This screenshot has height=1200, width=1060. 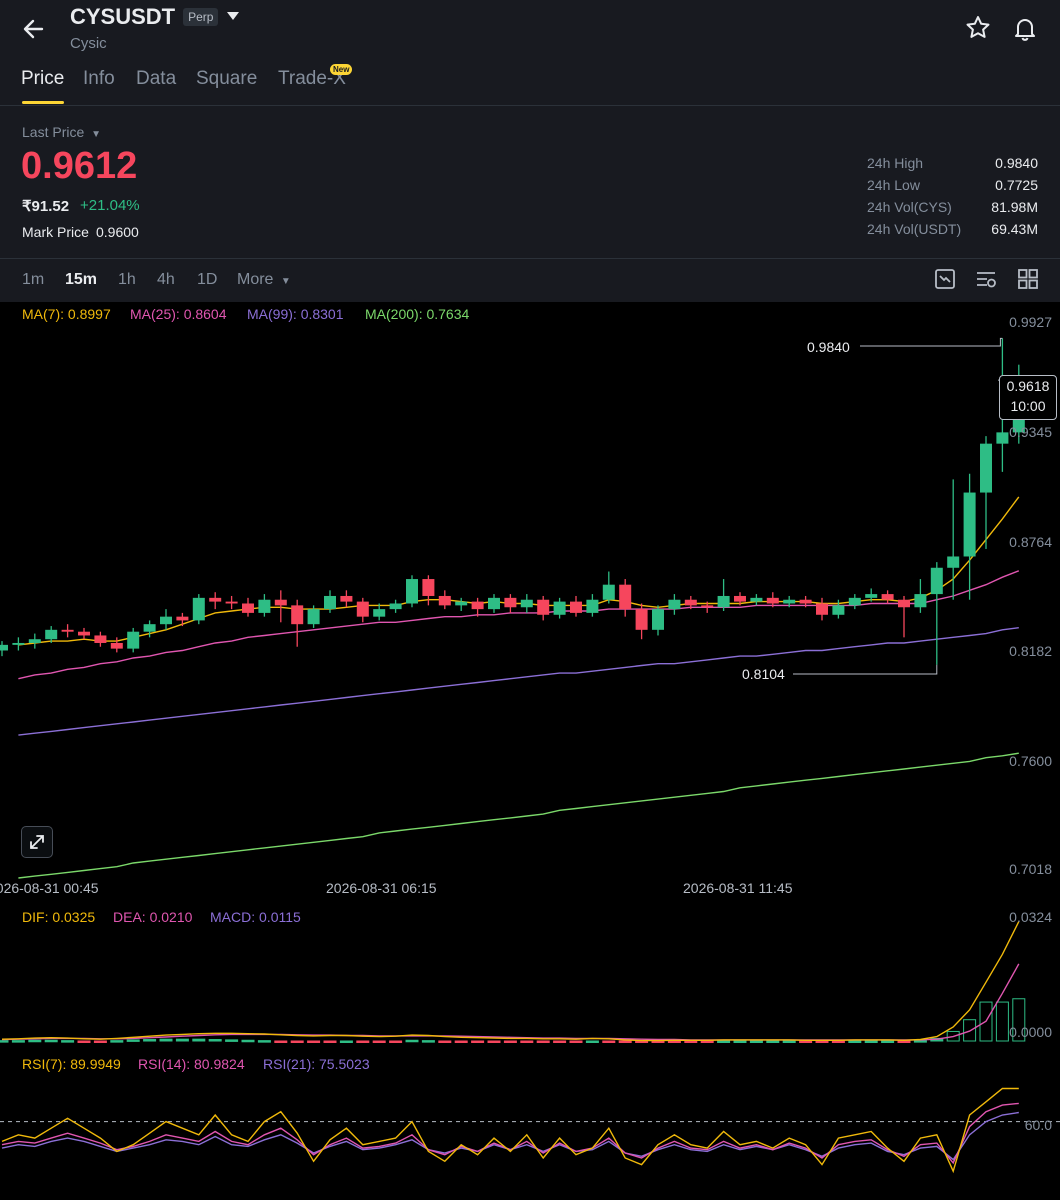 What do you see at coordinates (1030, 1032) in the screenshot?
I see `macd-y-tick-label: 0.0000` at bounding box center [1030, 1032].